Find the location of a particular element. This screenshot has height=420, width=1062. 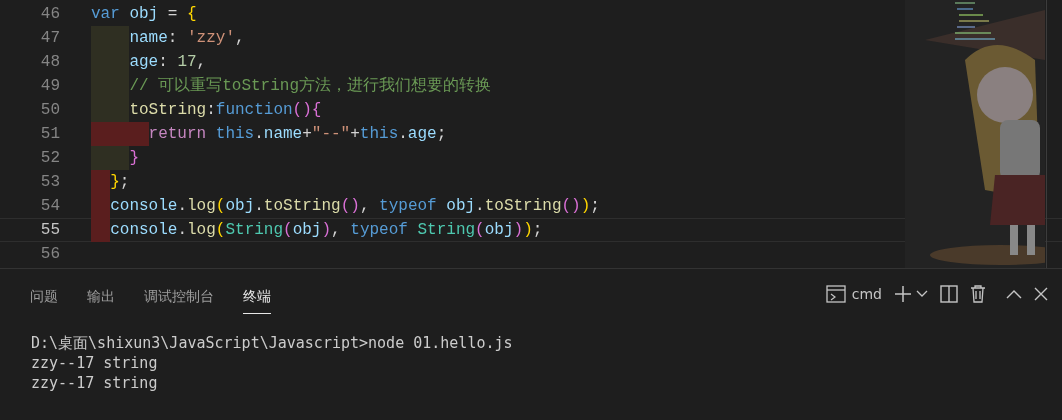

line-number: 50 is located at coordinates (49, 110).